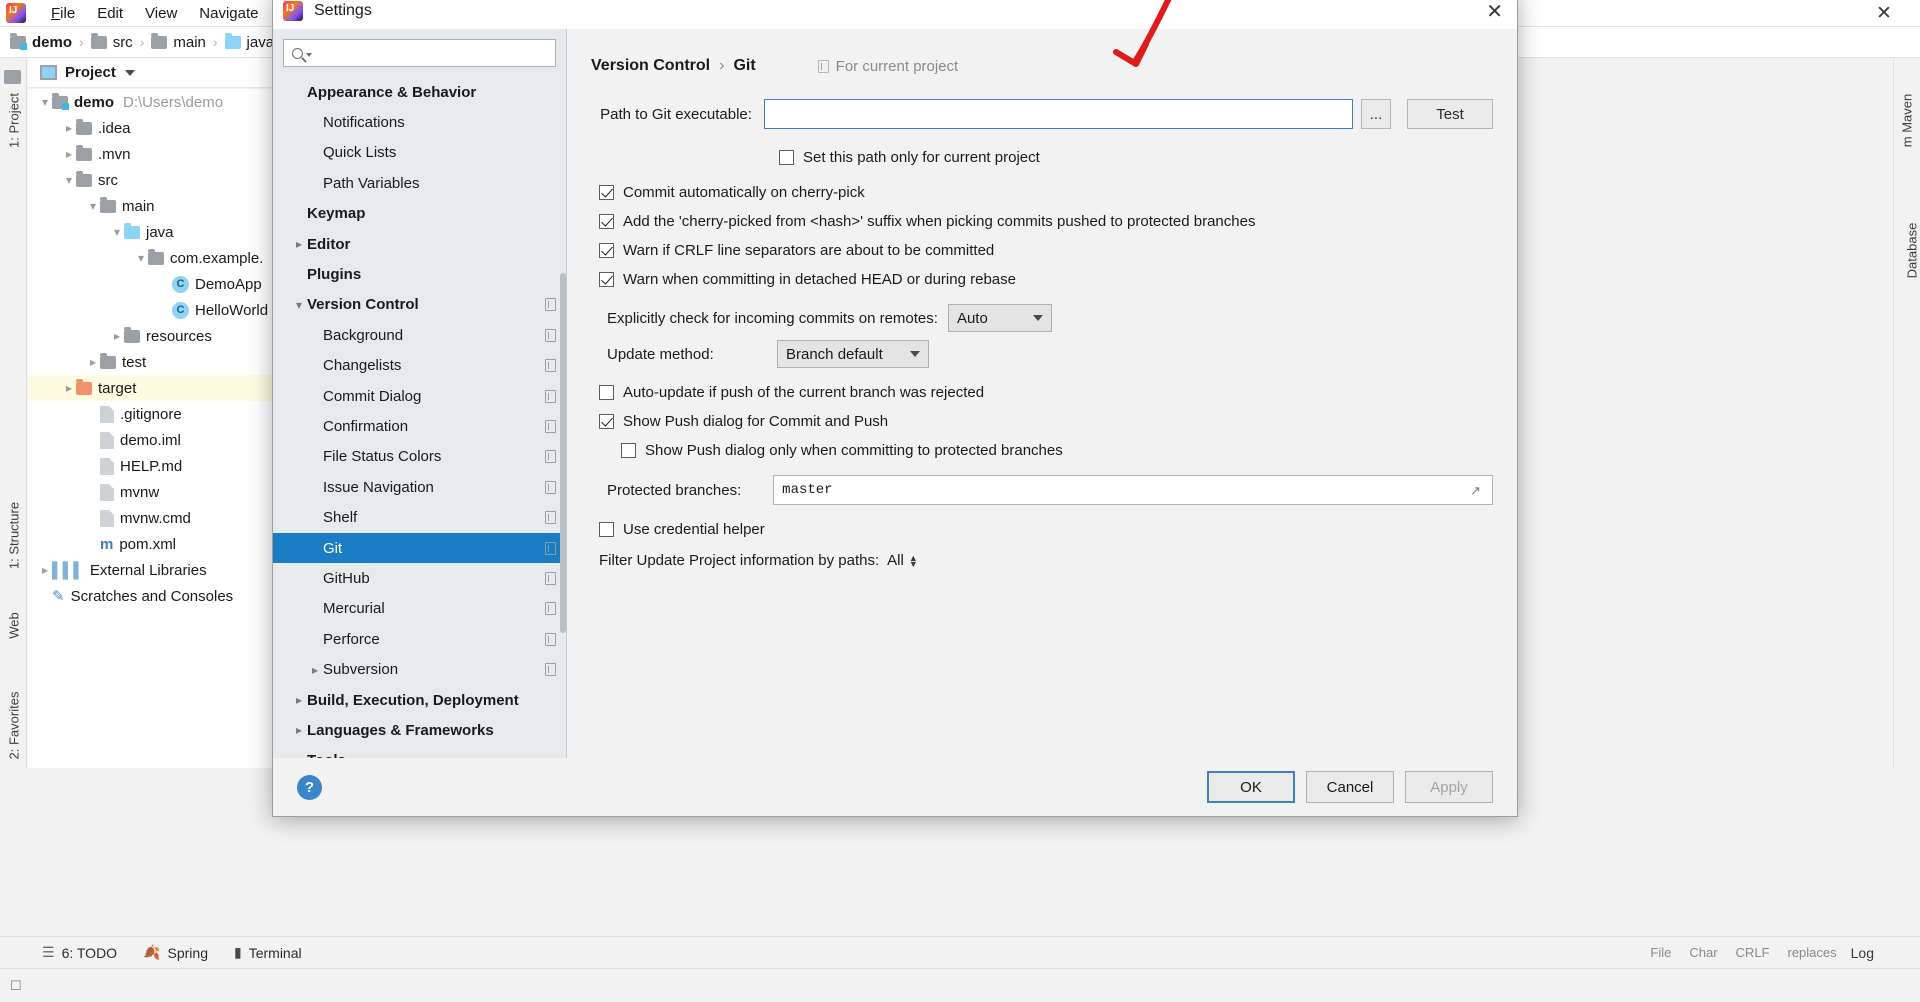 This screenshot has height=1002, width=1920. Describe the element at coordinates (419, 366) in the screenshot. I see `settings-category-changelists: Changelists` at that location.